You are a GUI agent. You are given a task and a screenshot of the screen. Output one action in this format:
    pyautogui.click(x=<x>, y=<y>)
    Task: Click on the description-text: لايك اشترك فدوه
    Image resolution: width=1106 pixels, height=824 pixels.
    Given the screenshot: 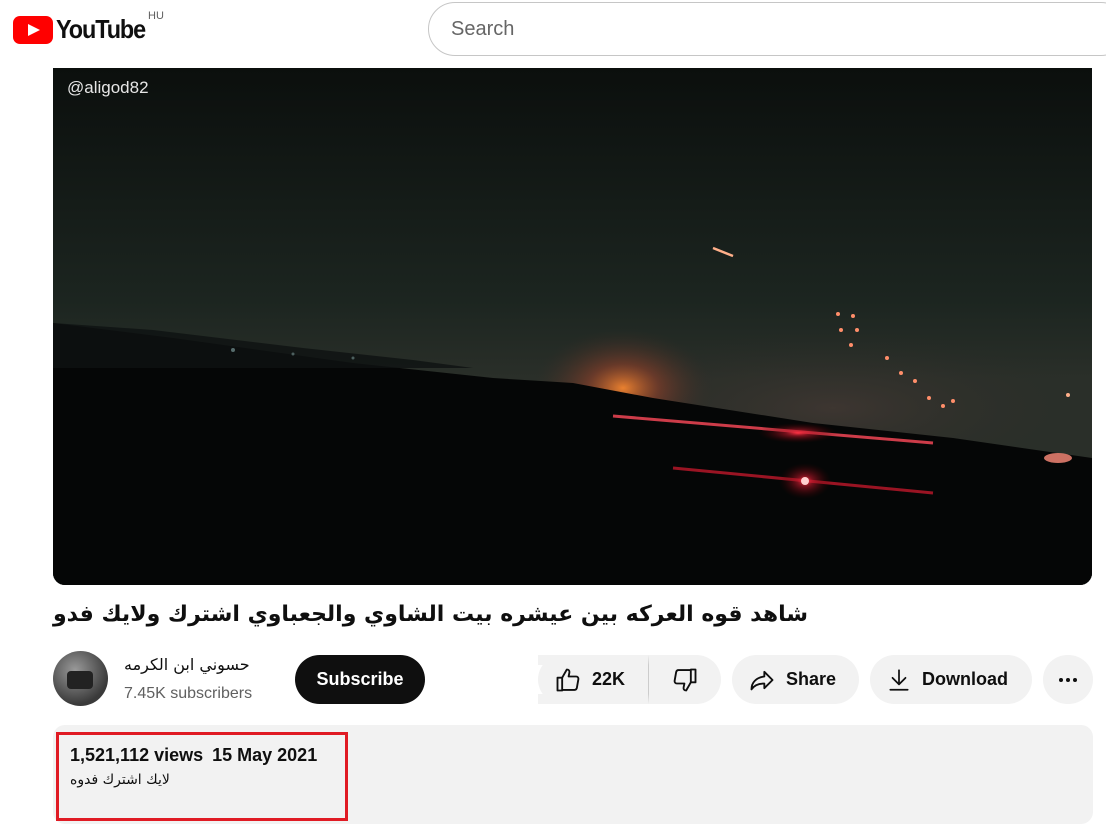 What is the action you would take?
    pyautogui.click(x=120, y=780)
    